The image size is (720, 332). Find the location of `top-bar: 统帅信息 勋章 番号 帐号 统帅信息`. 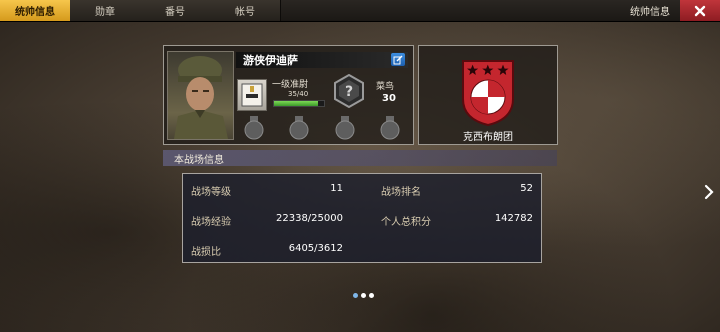

top-bar: 统帅信息 勋章 番号 帐号 统帅信息 is located at coordinates (360, 11).